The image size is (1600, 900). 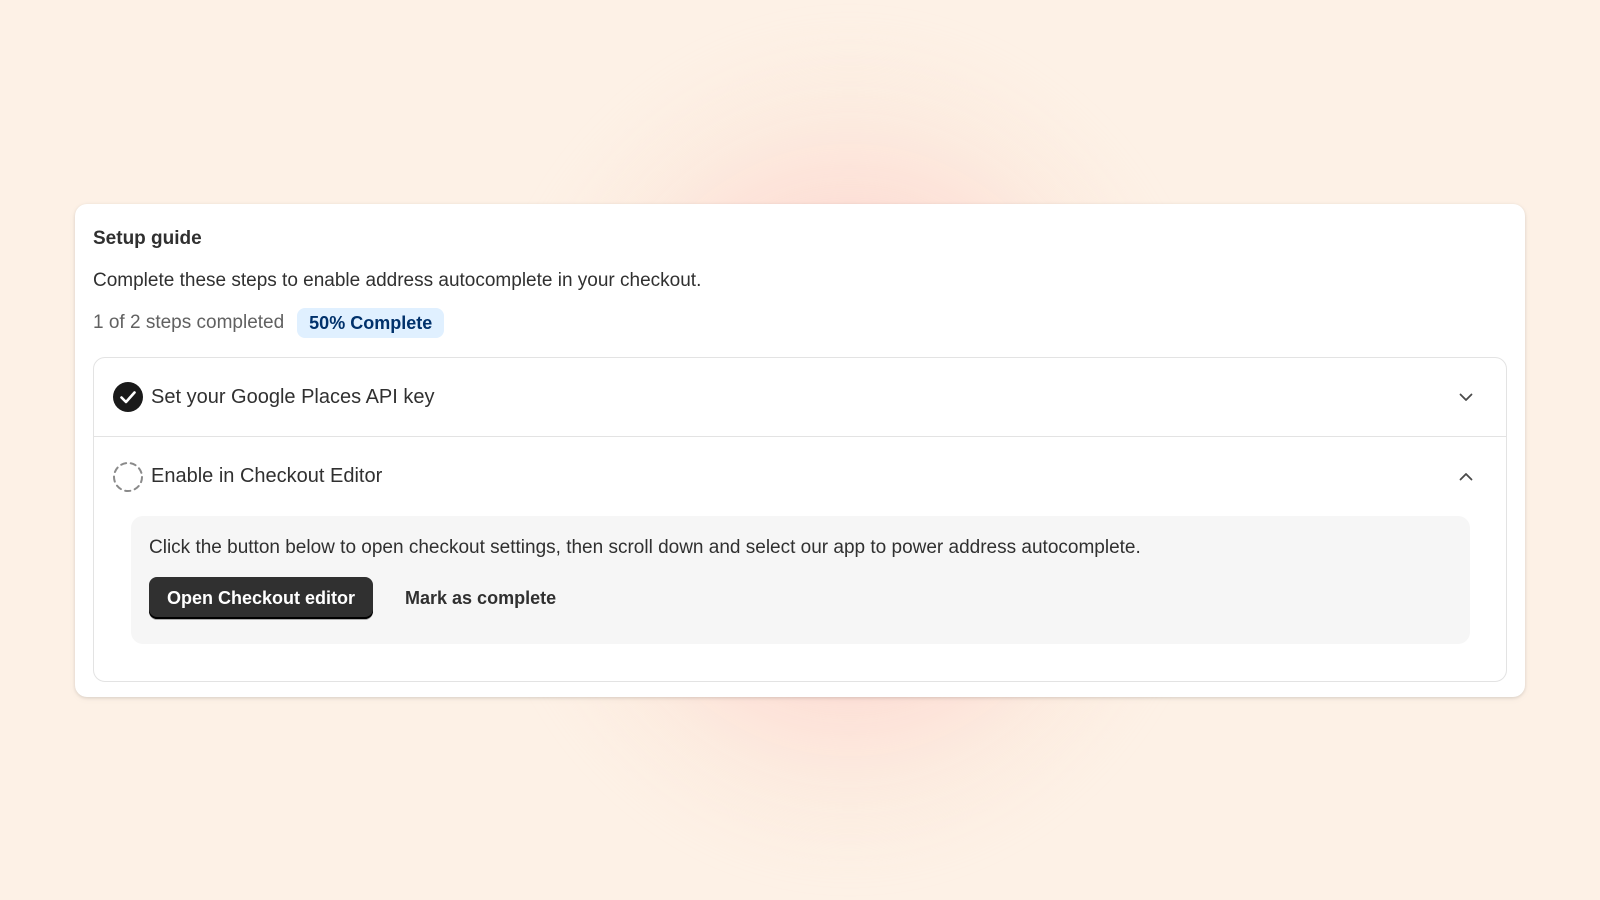 What do you see at coordinates (371, 323) in the screenshot?
I see `progress-badge: 50% Complete` at bounding box center [371, 323].